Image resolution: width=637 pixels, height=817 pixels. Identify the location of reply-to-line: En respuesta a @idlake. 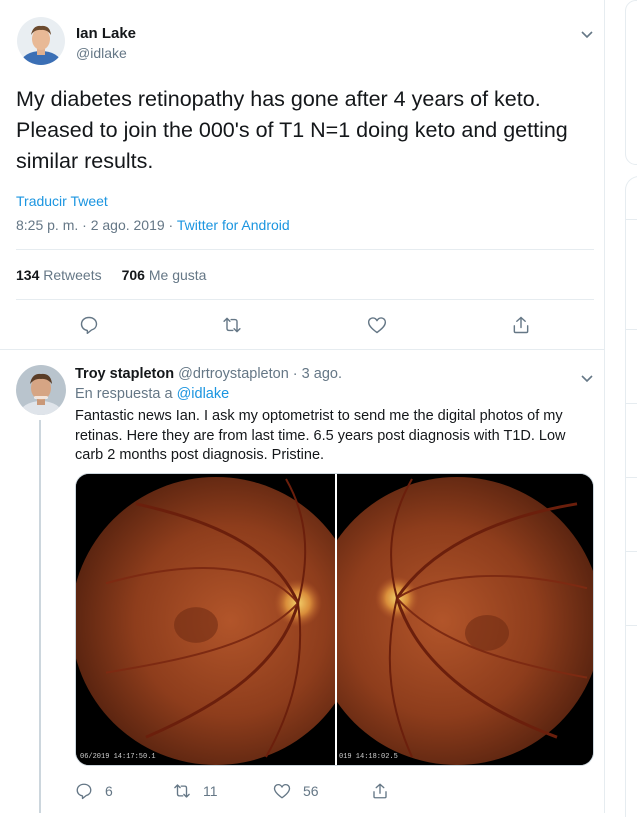
(152, 394).